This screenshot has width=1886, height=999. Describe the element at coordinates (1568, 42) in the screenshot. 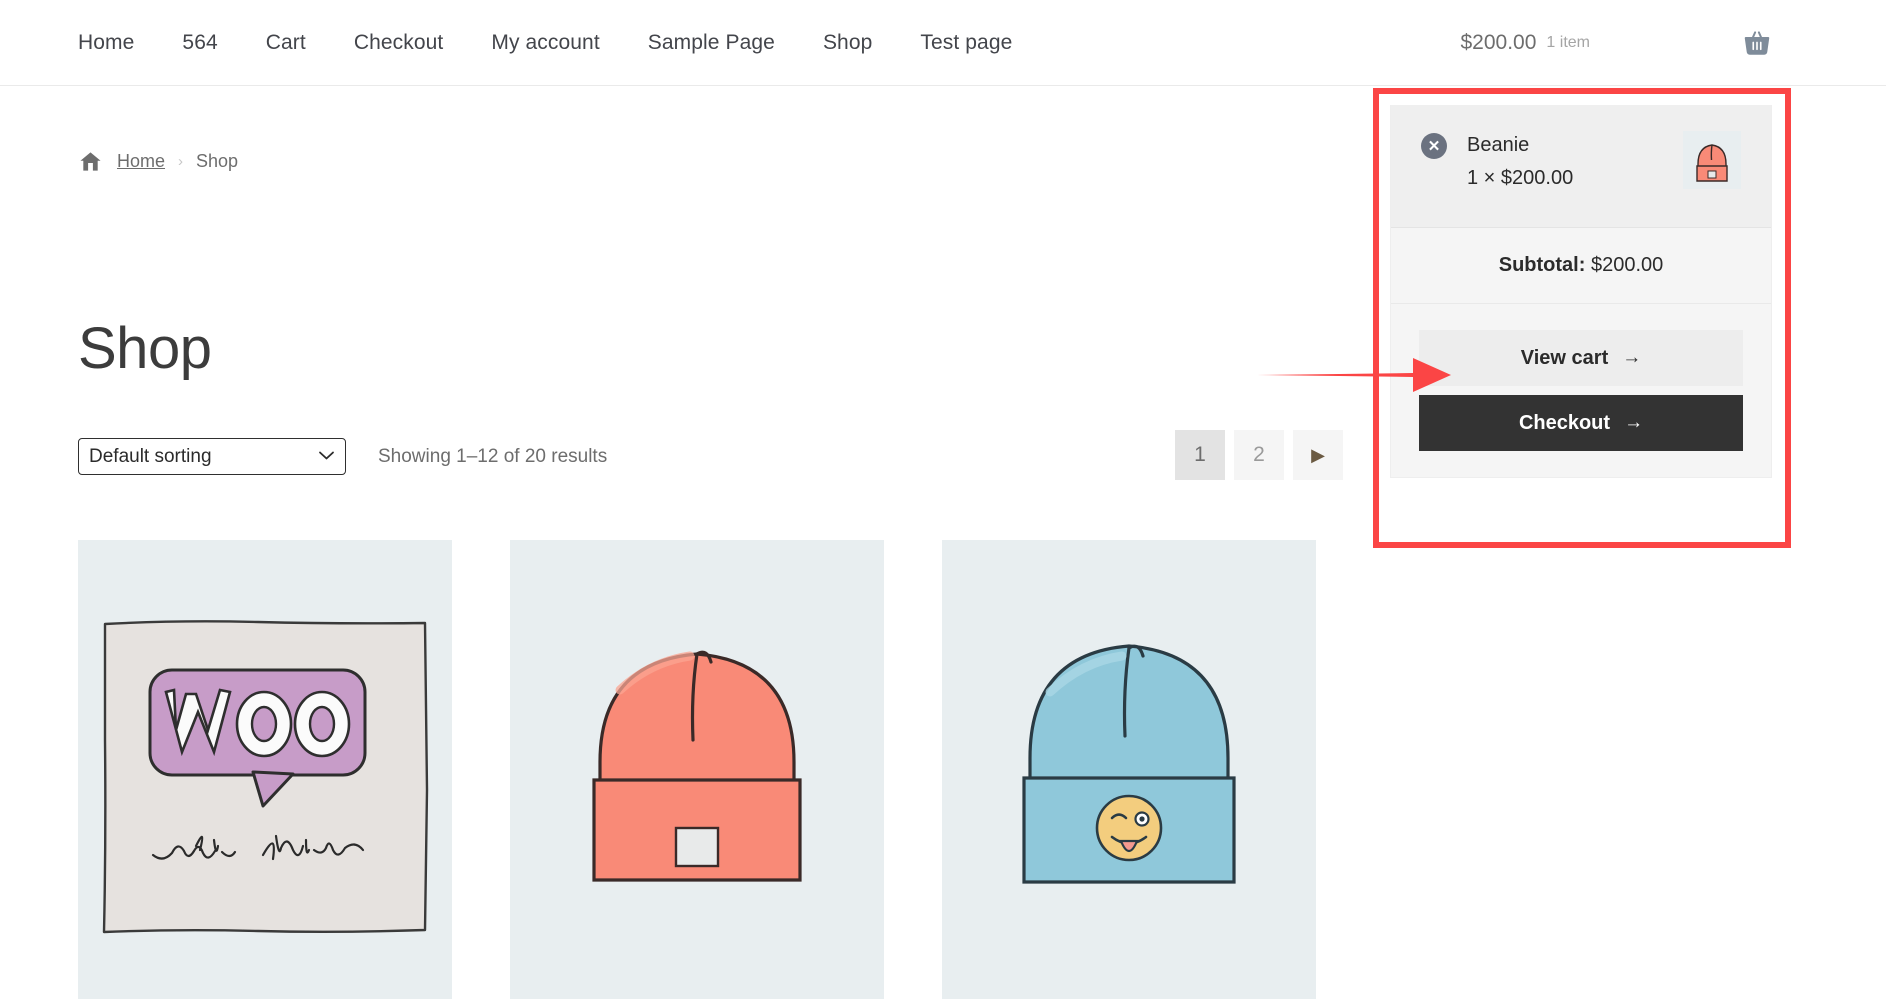

I see `header-cart-count: 1 item` at that location.